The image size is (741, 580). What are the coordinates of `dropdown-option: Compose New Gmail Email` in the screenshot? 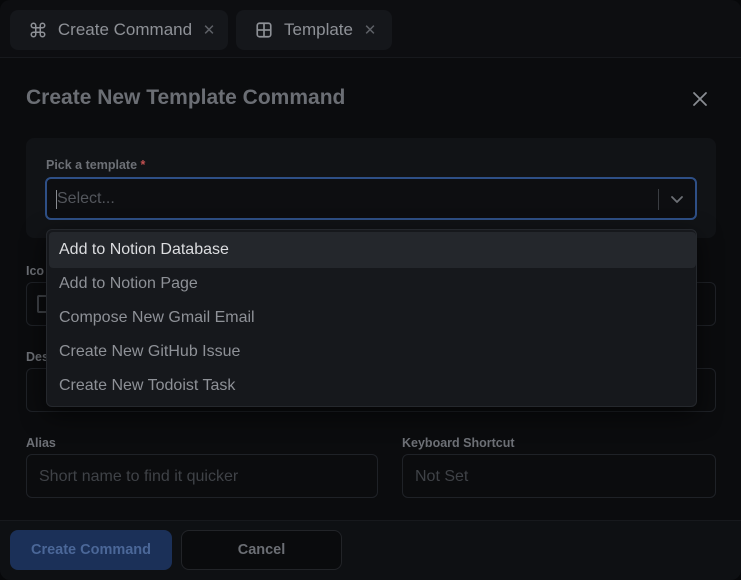 It's located at (372, 318).